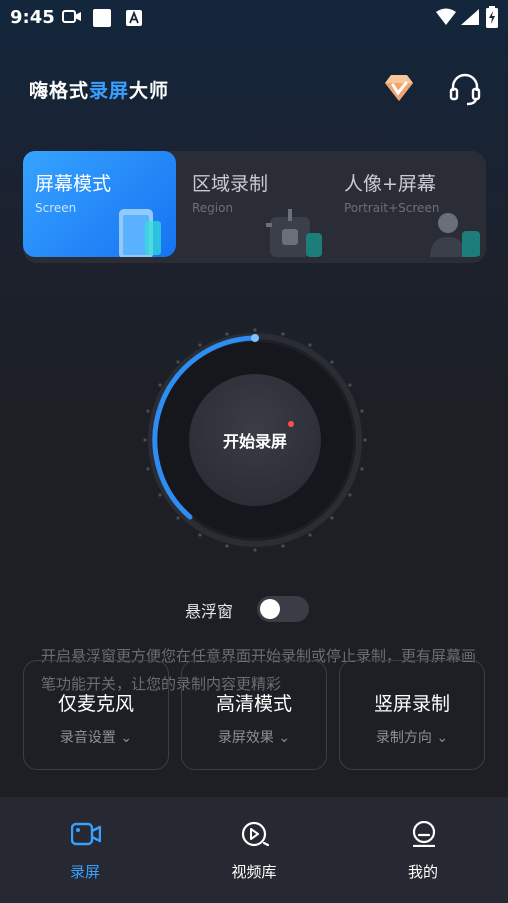  I want to click on mode-title: 人像+屏幕, so click(390, 184).